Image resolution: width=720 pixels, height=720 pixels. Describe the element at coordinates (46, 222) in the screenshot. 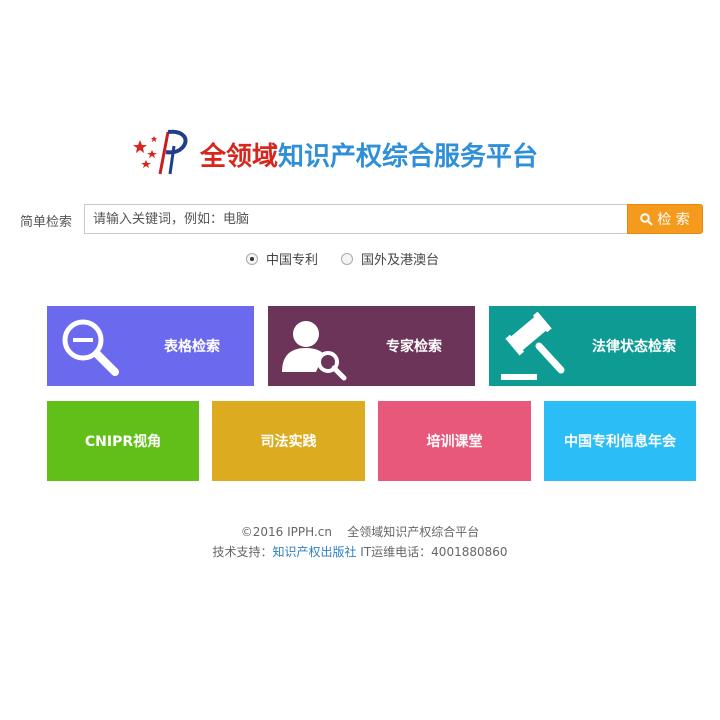

I see `search-label: 简单检索` at that location.